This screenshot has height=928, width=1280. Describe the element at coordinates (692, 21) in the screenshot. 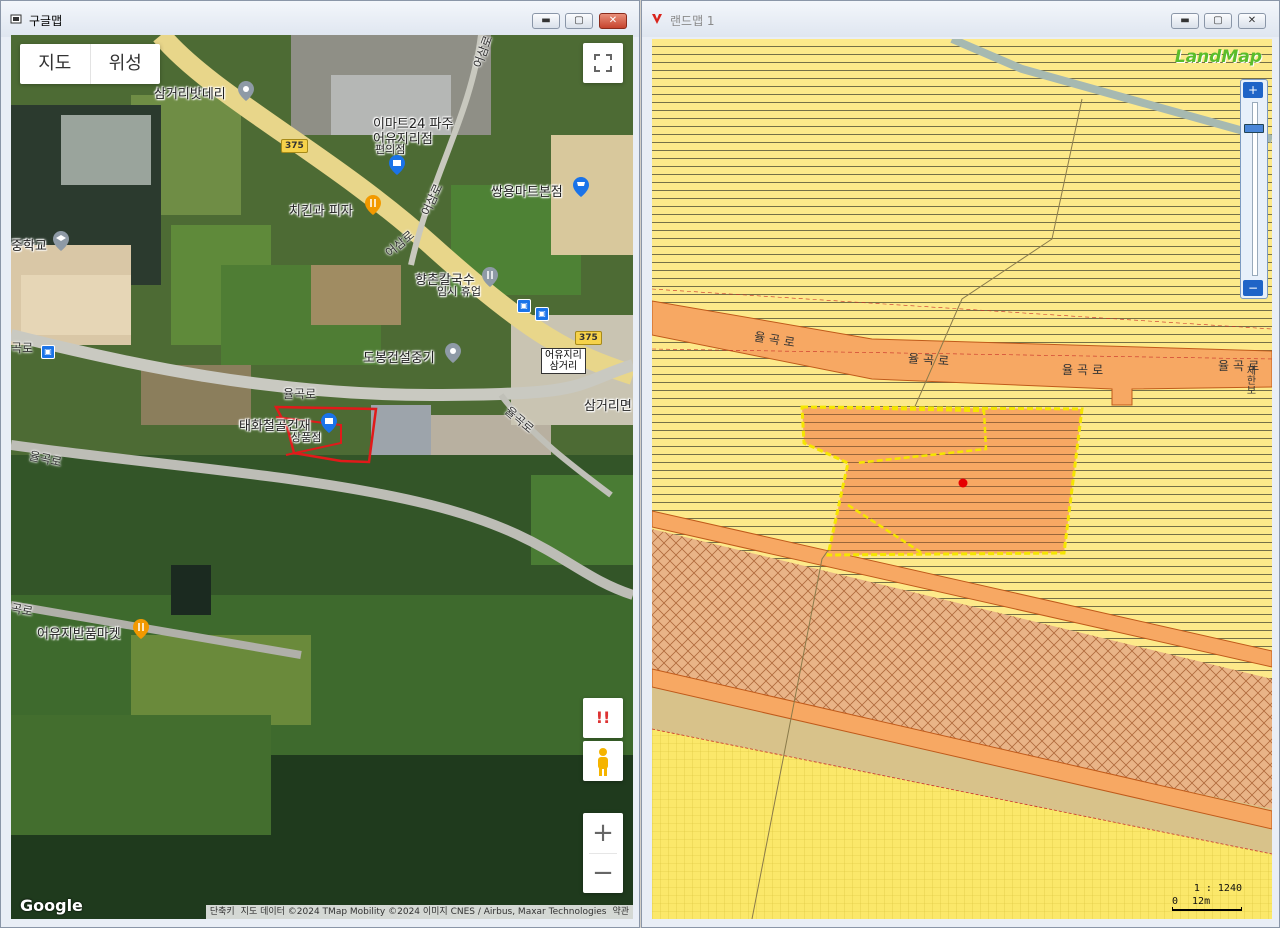

I see `window-title: 랜드맵 1` at that location.